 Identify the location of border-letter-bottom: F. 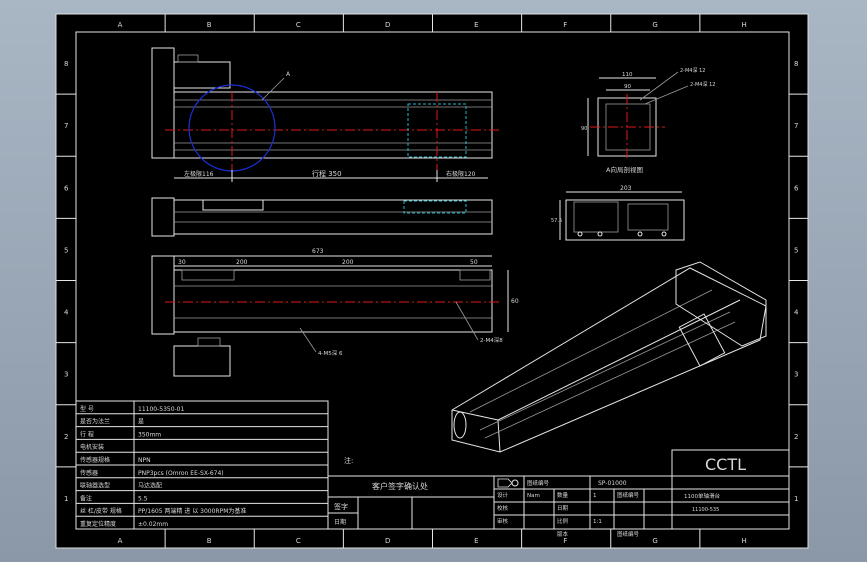
(565, 541).